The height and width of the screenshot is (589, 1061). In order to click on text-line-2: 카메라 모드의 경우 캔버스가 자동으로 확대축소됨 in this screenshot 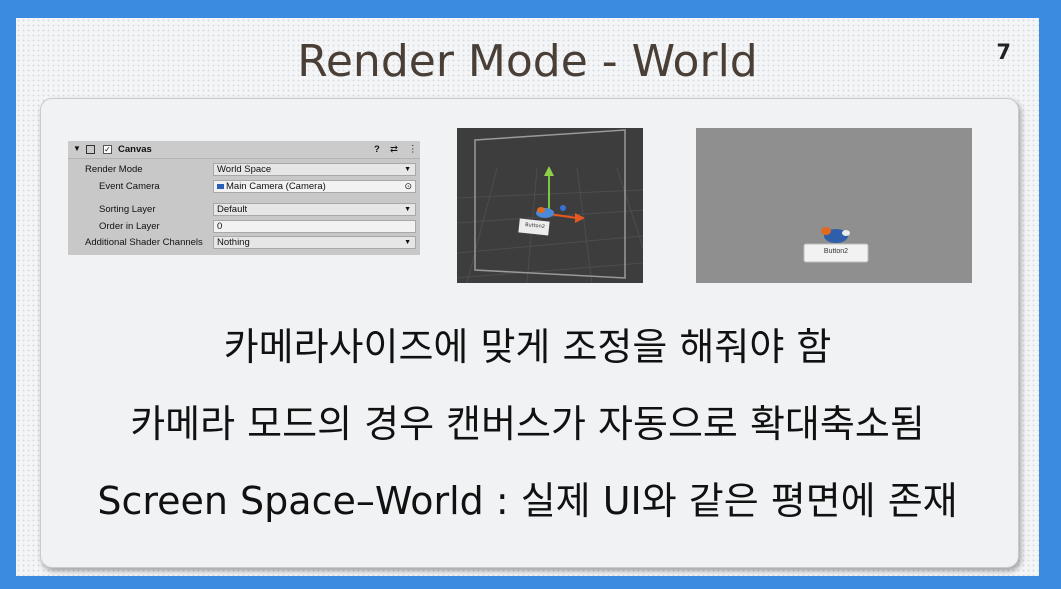, I will do `click(527, 424)`.